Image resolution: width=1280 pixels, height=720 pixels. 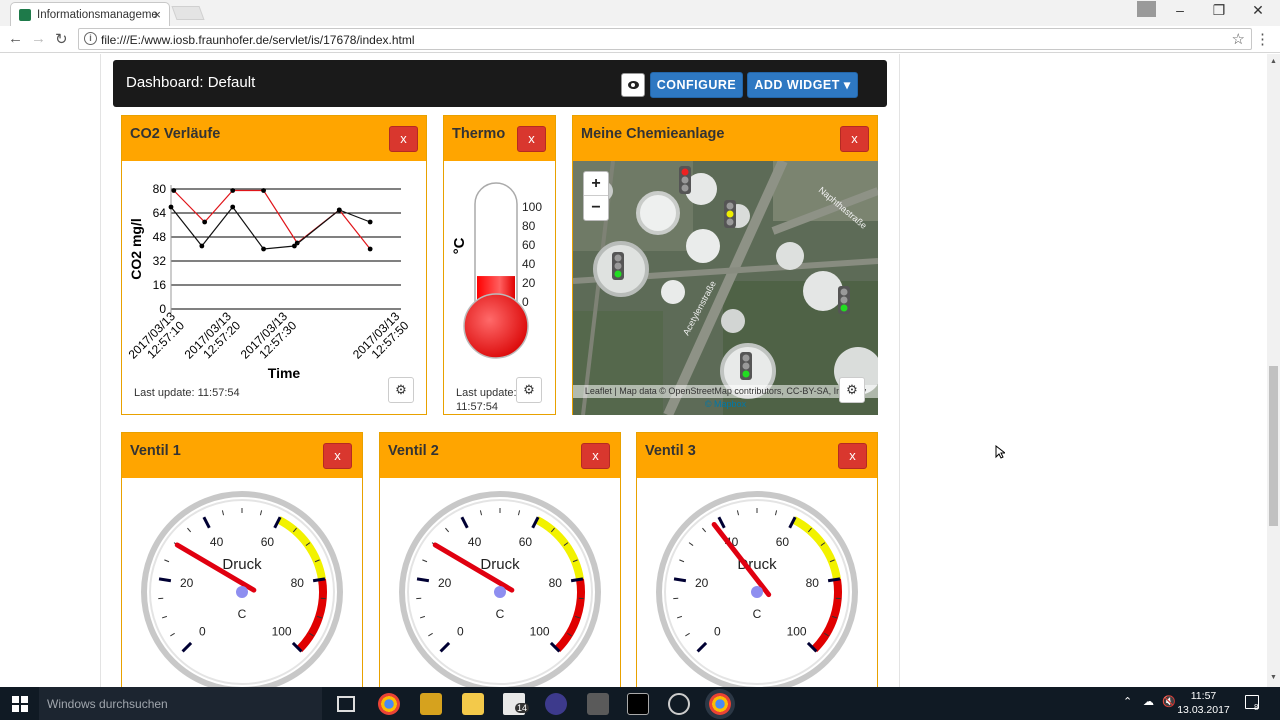 What do you see at coordinates (725, 404) in the screenshot?
I see `attribution-mapbox-link: © Mapbox` at bounding box center [725, 404].